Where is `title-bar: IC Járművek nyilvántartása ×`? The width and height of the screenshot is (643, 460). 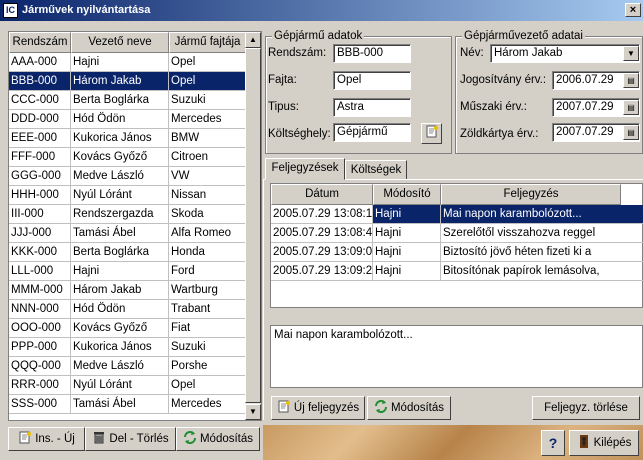
title-bar: IC Járművek nyilvántartása × is located at coordinates (321, 10).